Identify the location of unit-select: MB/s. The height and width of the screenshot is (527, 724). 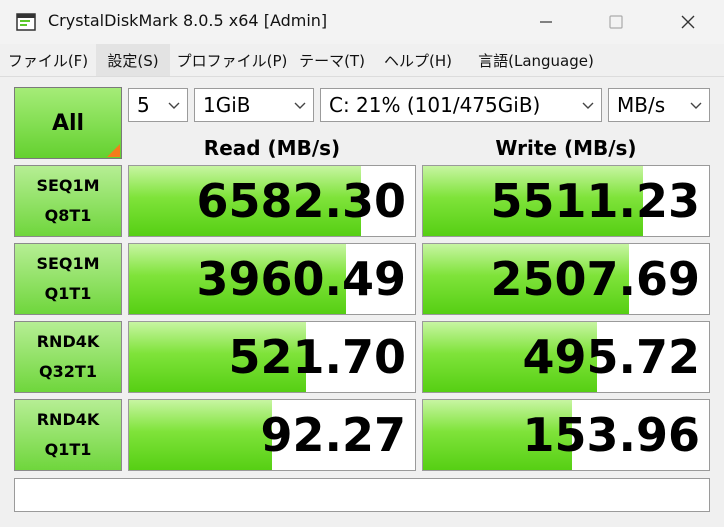
(659, 105).